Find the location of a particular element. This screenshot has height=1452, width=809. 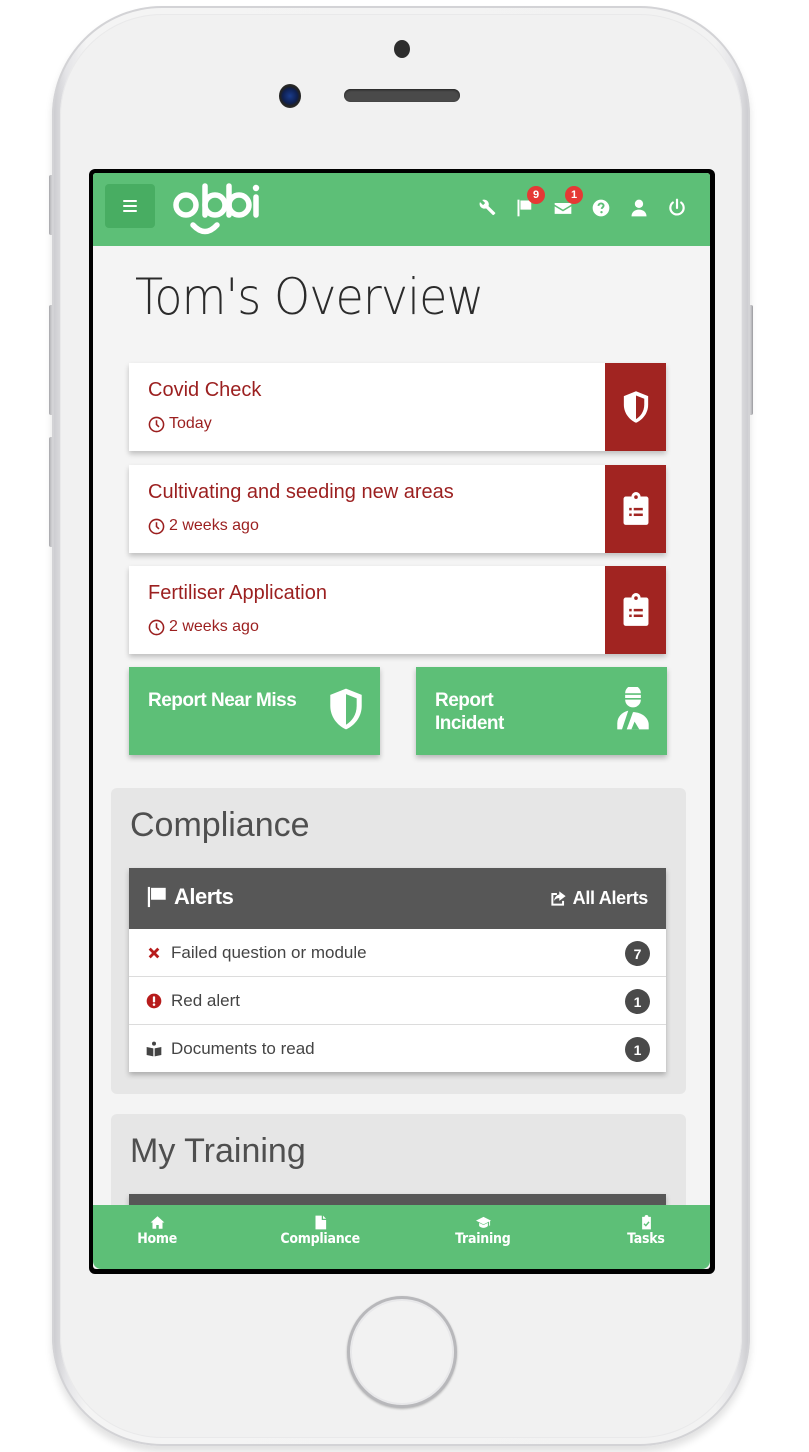

flag-icon is located at coordinates (156, 897).